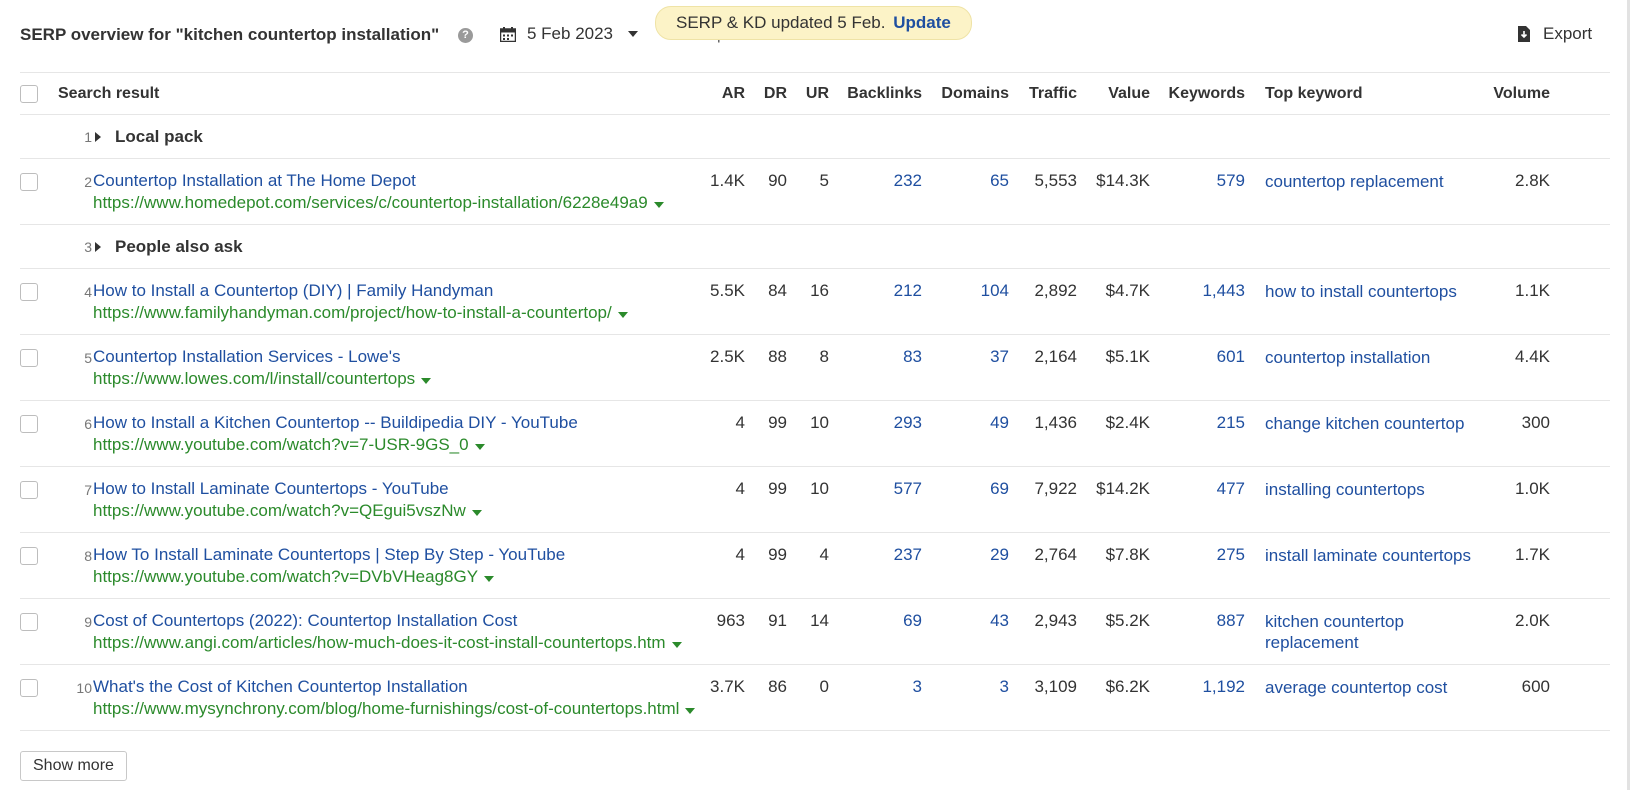 Image resolution: width=1630 pixels, height=790 pixels. I want to click on cell-top-keyword: change kitchen countertop, so click(1370, 423).